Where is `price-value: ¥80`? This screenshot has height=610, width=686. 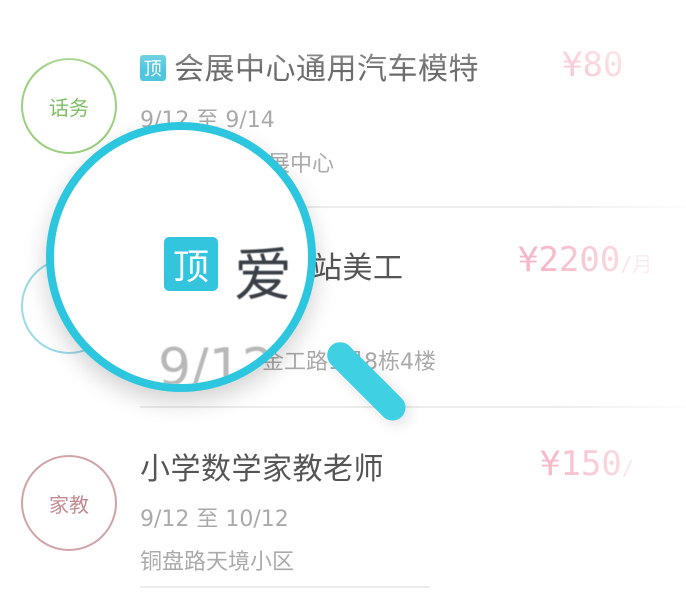
price-value: ¥80 is located at coordinates (593, 65).